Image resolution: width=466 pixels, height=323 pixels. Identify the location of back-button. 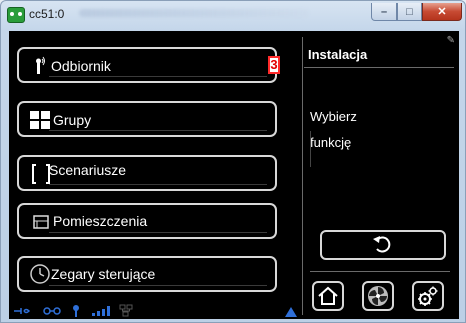
(383, 245).